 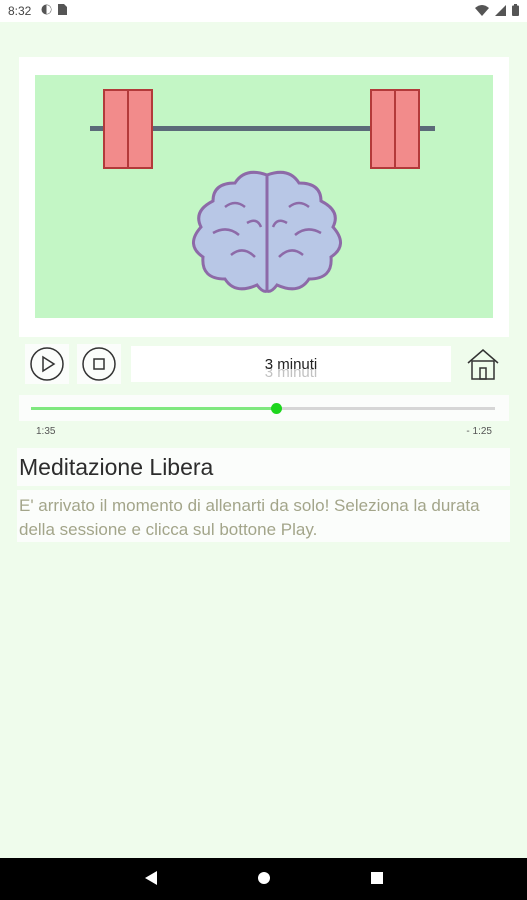 I want to click on nav-home-icon, so click(x=264, y=878).